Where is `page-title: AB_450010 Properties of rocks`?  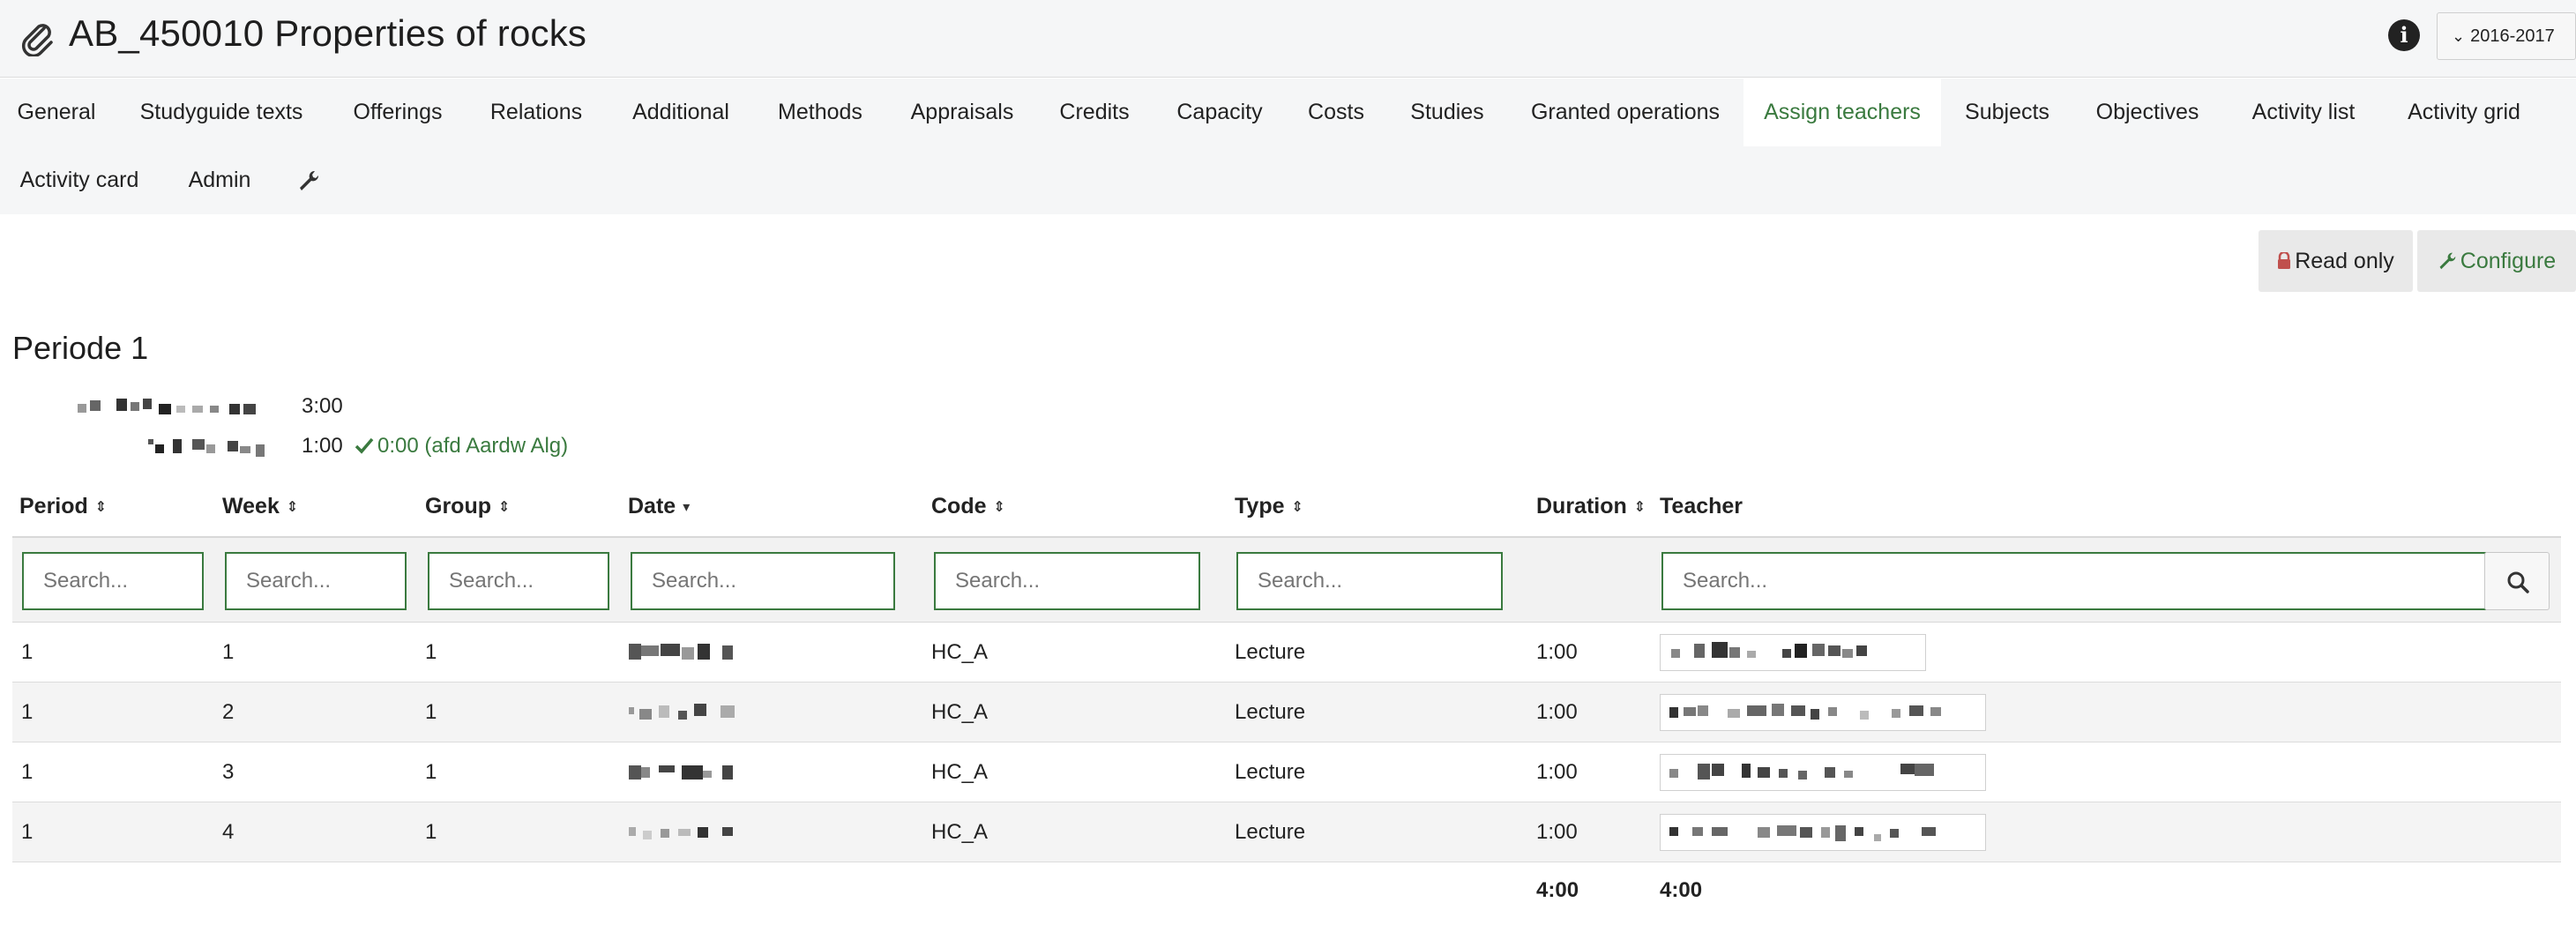 page-title: AB_450010 Properties of rocks is located at coordinates (328, 33).